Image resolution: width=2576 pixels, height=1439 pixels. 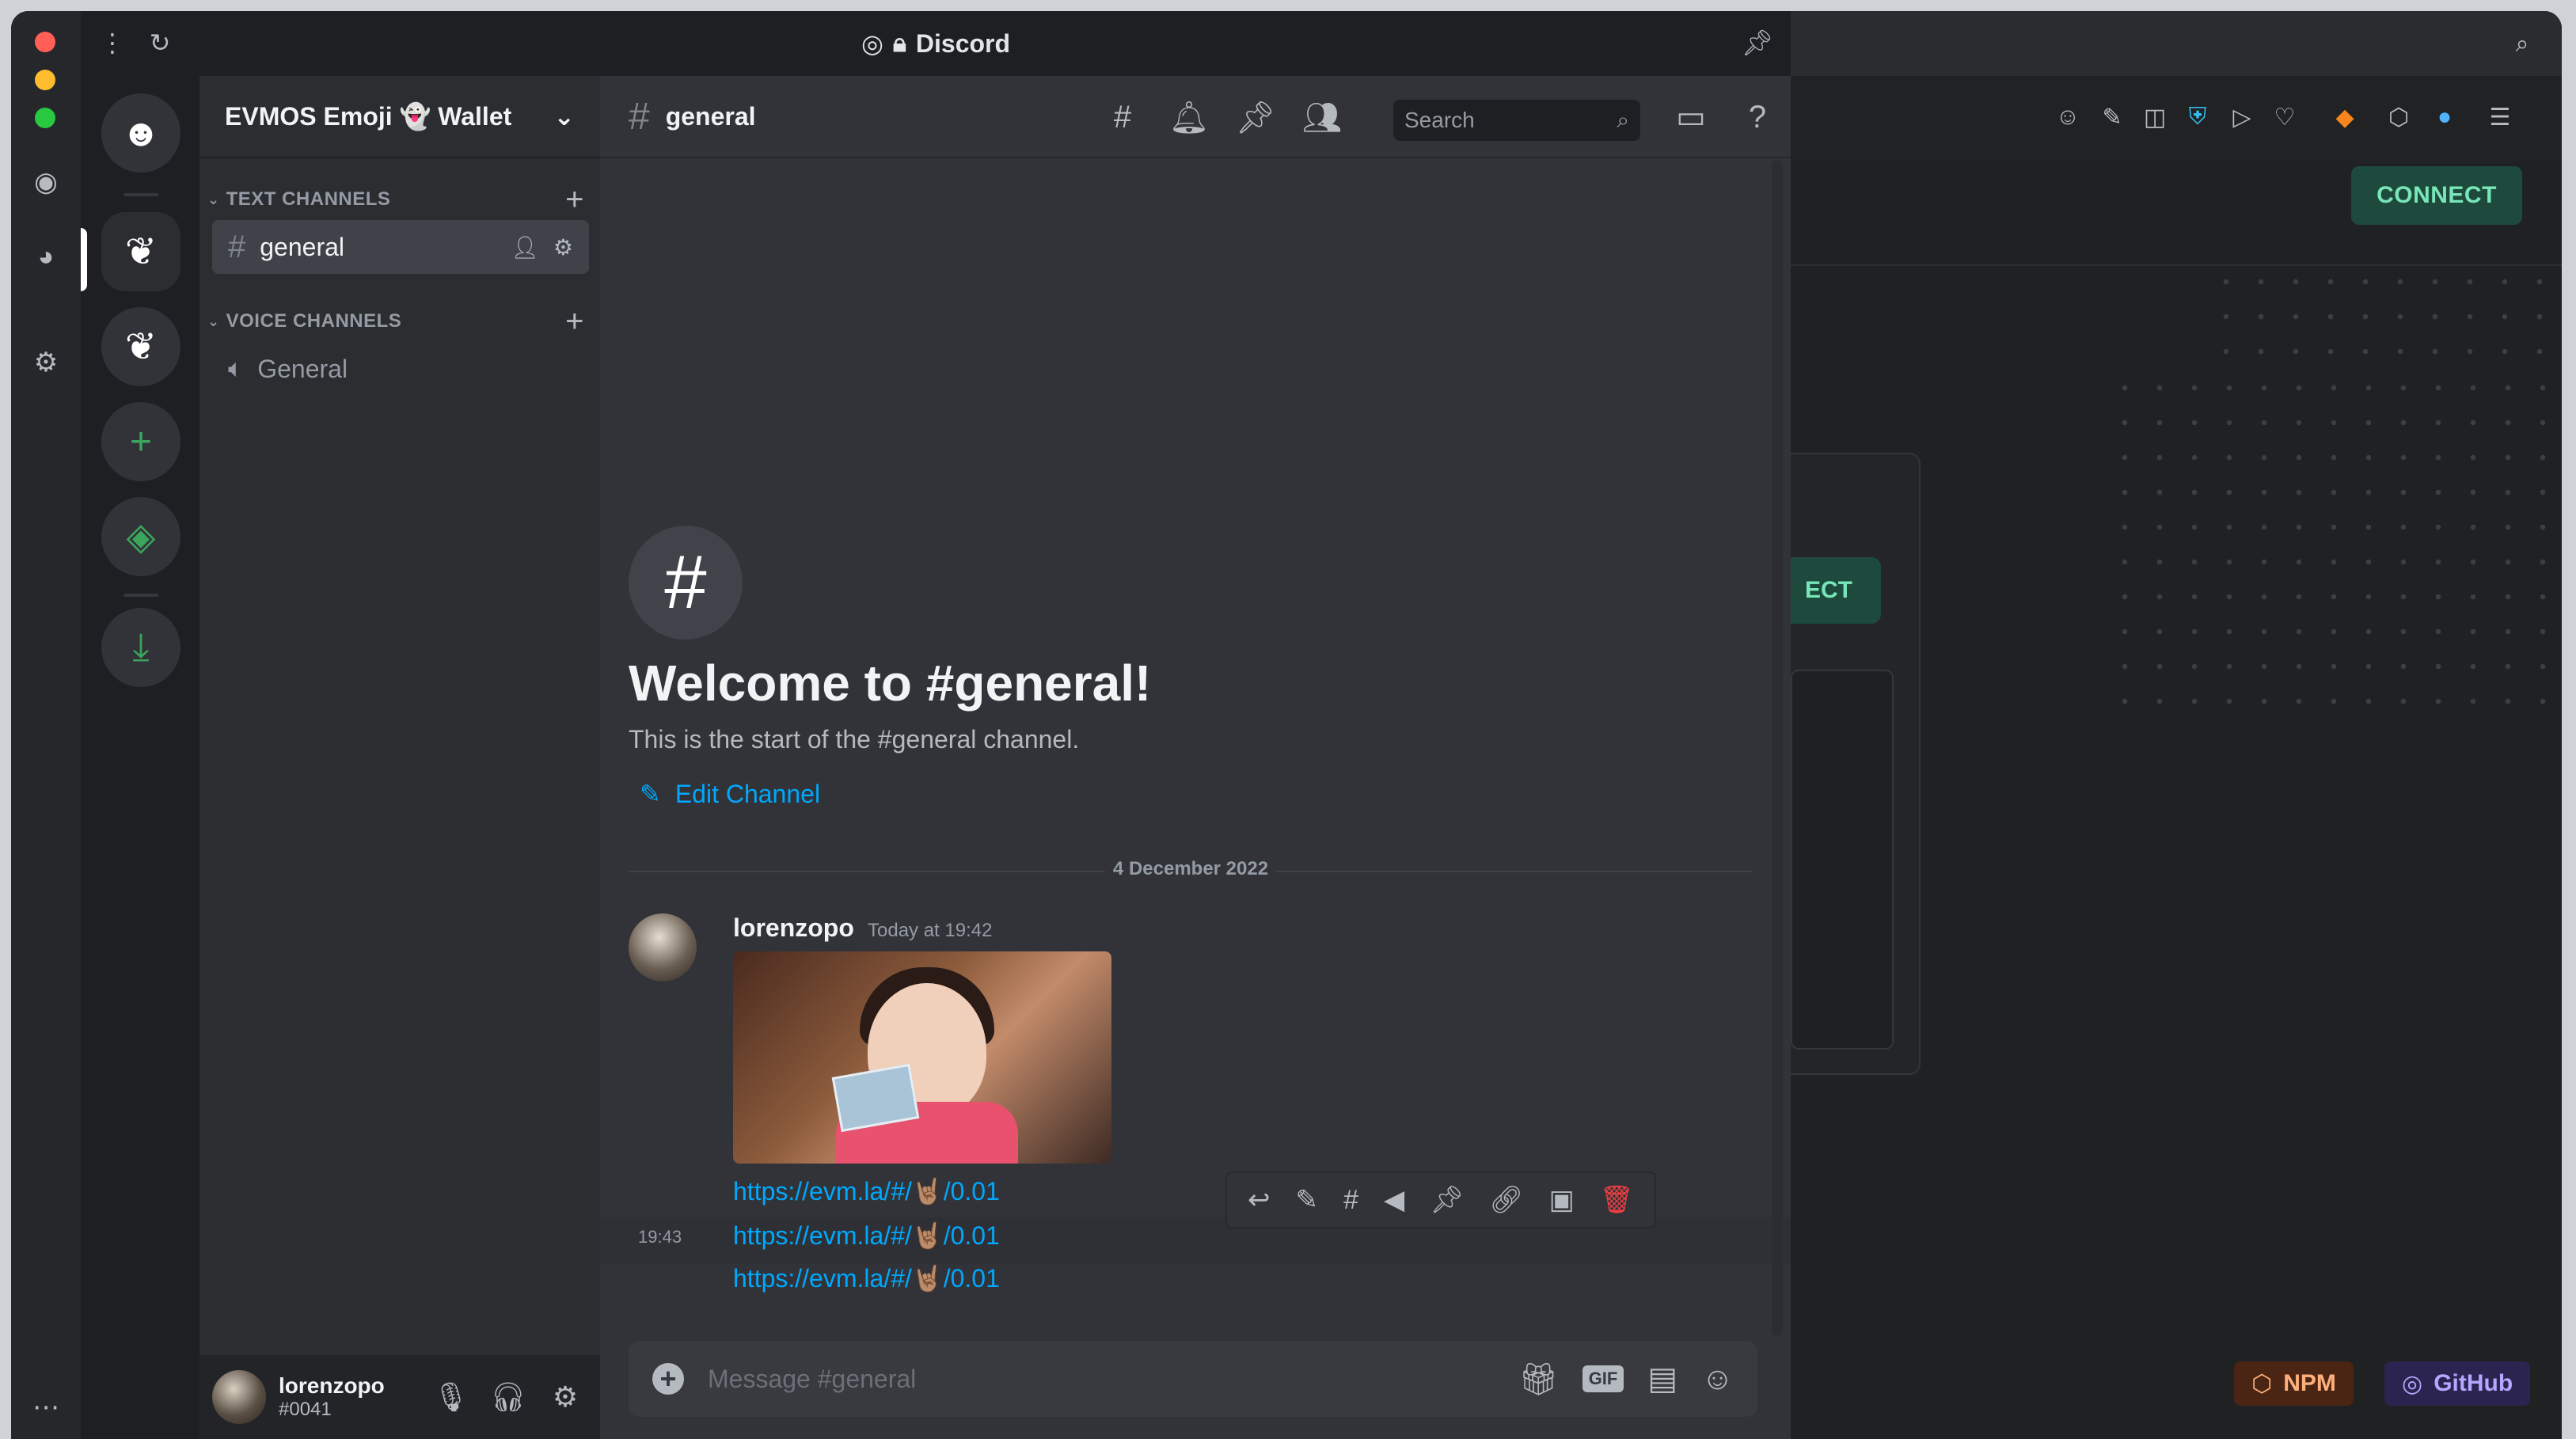 I want to click on create-thread-icon: #, so click(x=1350, y=1200).